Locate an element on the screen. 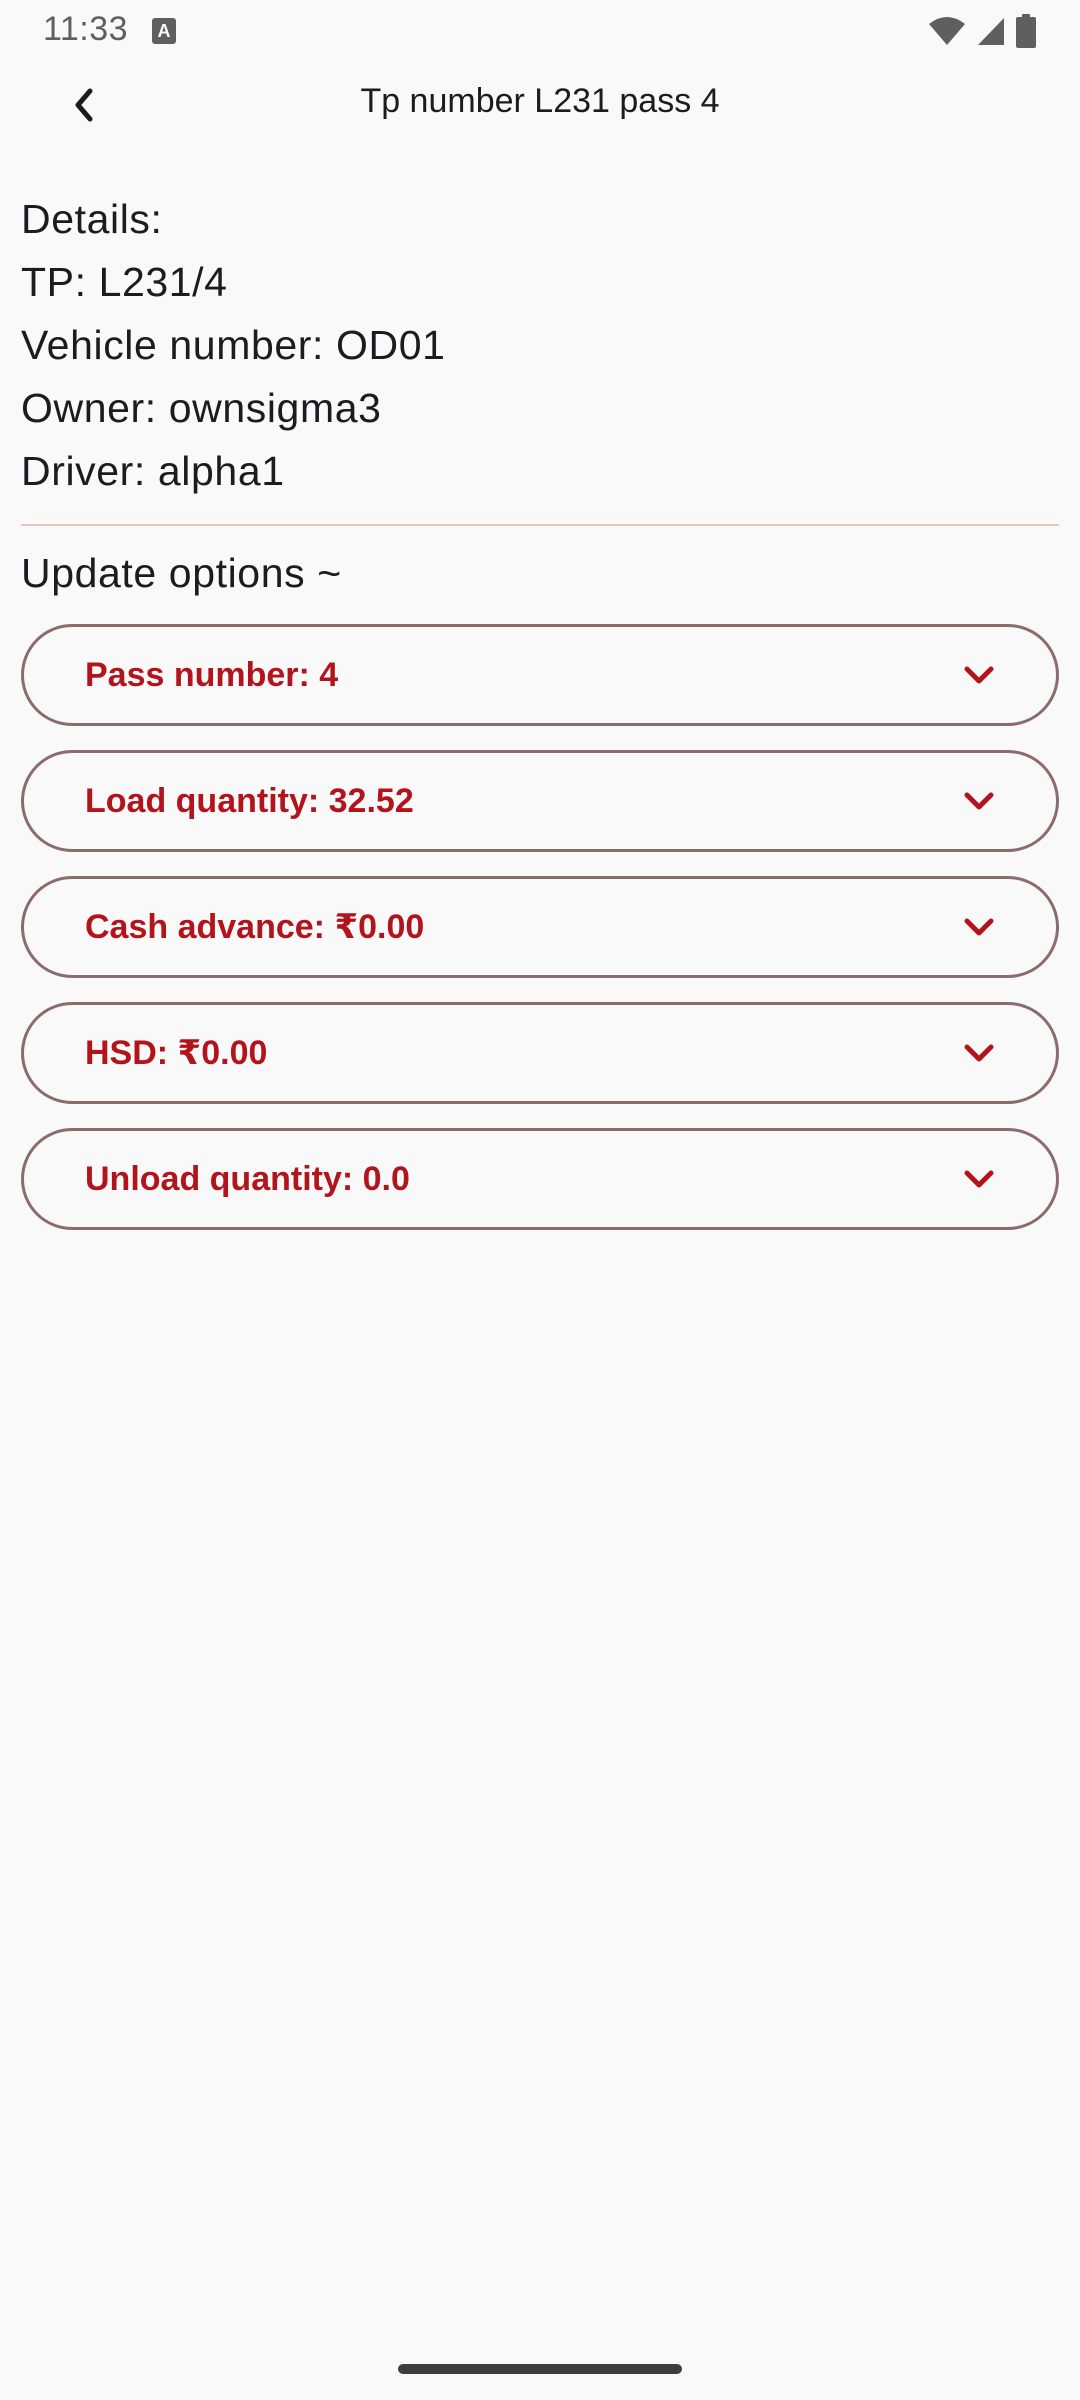 This screenshot has height=2400, width=1080. notification-icon: A is located at coordinates (164, 31).